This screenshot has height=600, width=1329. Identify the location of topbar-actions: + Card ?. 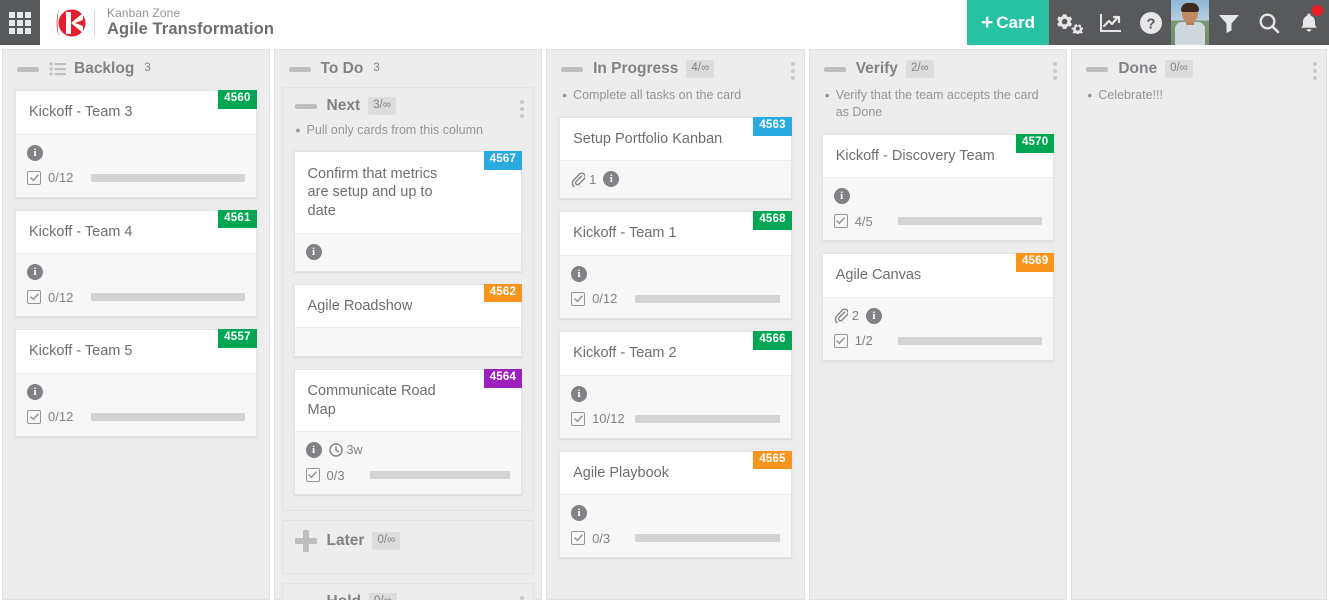
(1148, 22).